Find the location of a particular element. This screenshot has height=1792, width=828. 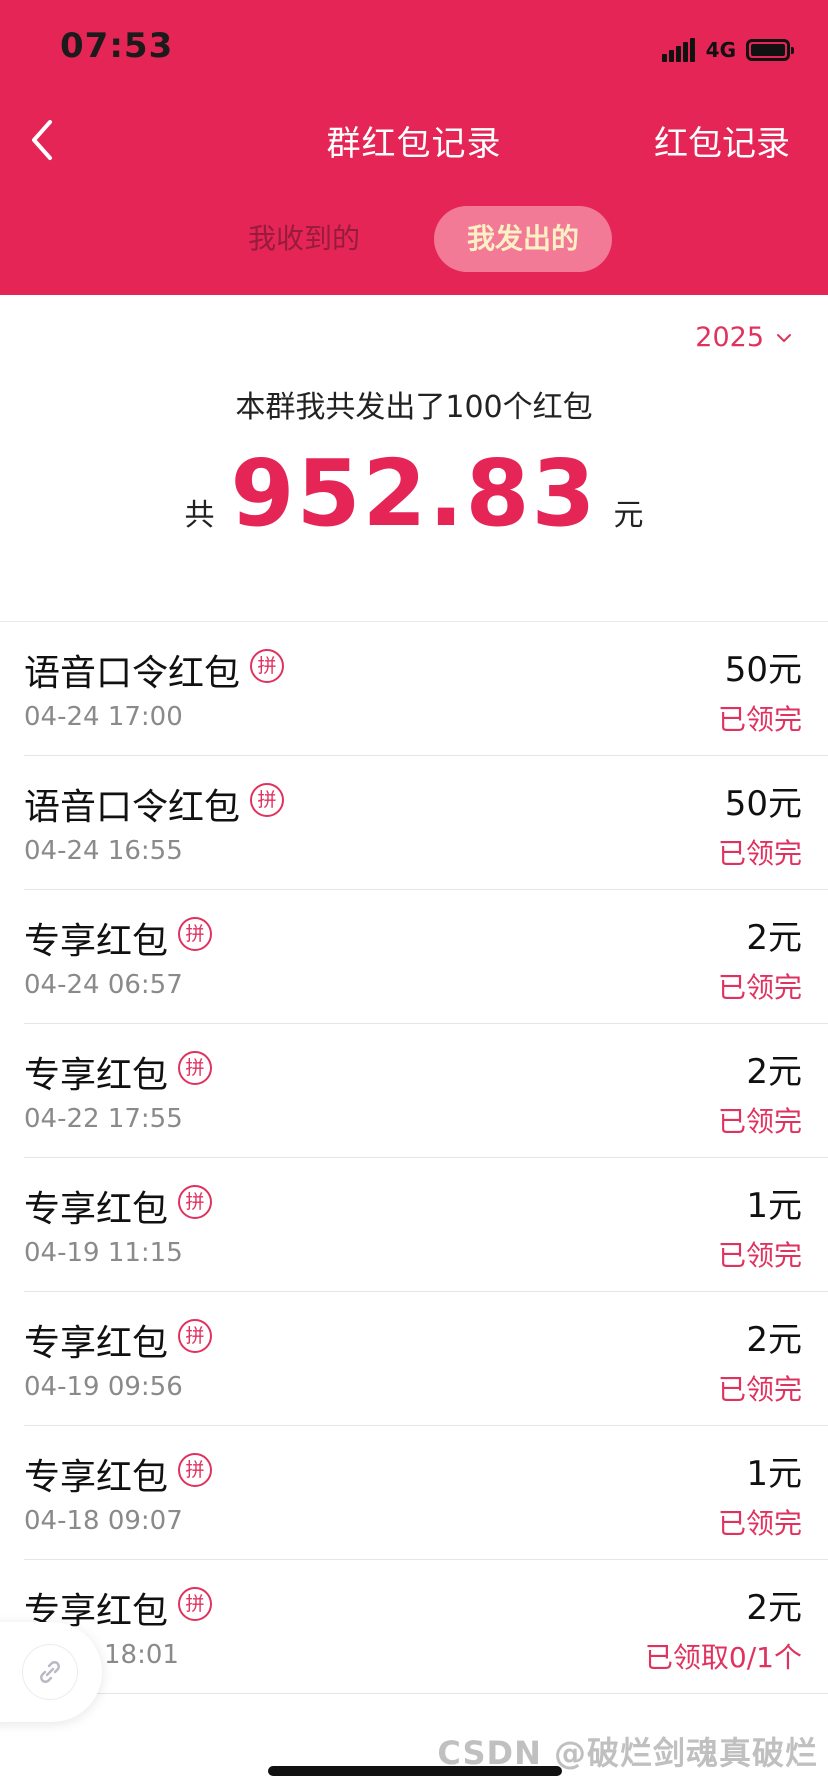

total-prefix: 共 is located at coordinates (199, 515).